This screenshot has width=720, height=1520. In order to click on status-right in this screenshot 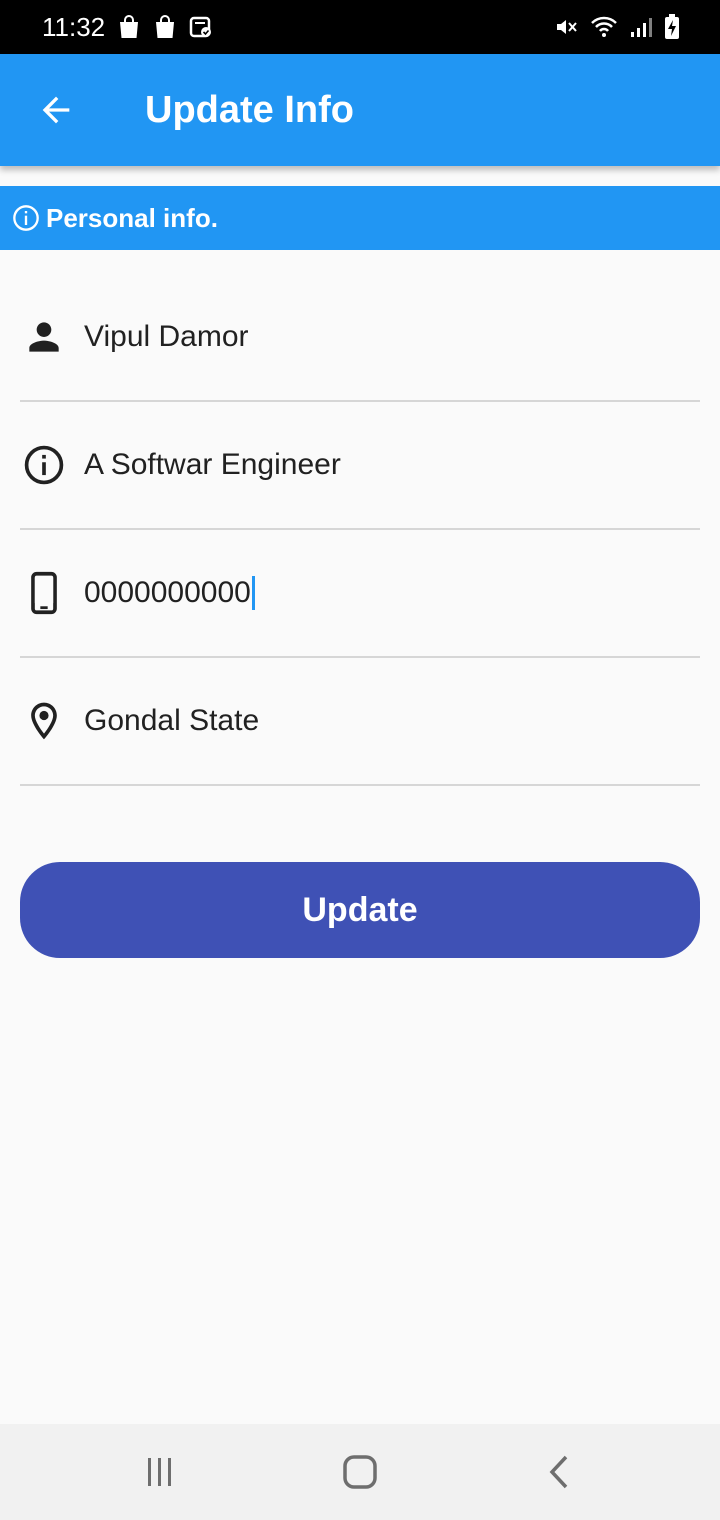, I will do `click(617, 27)`.